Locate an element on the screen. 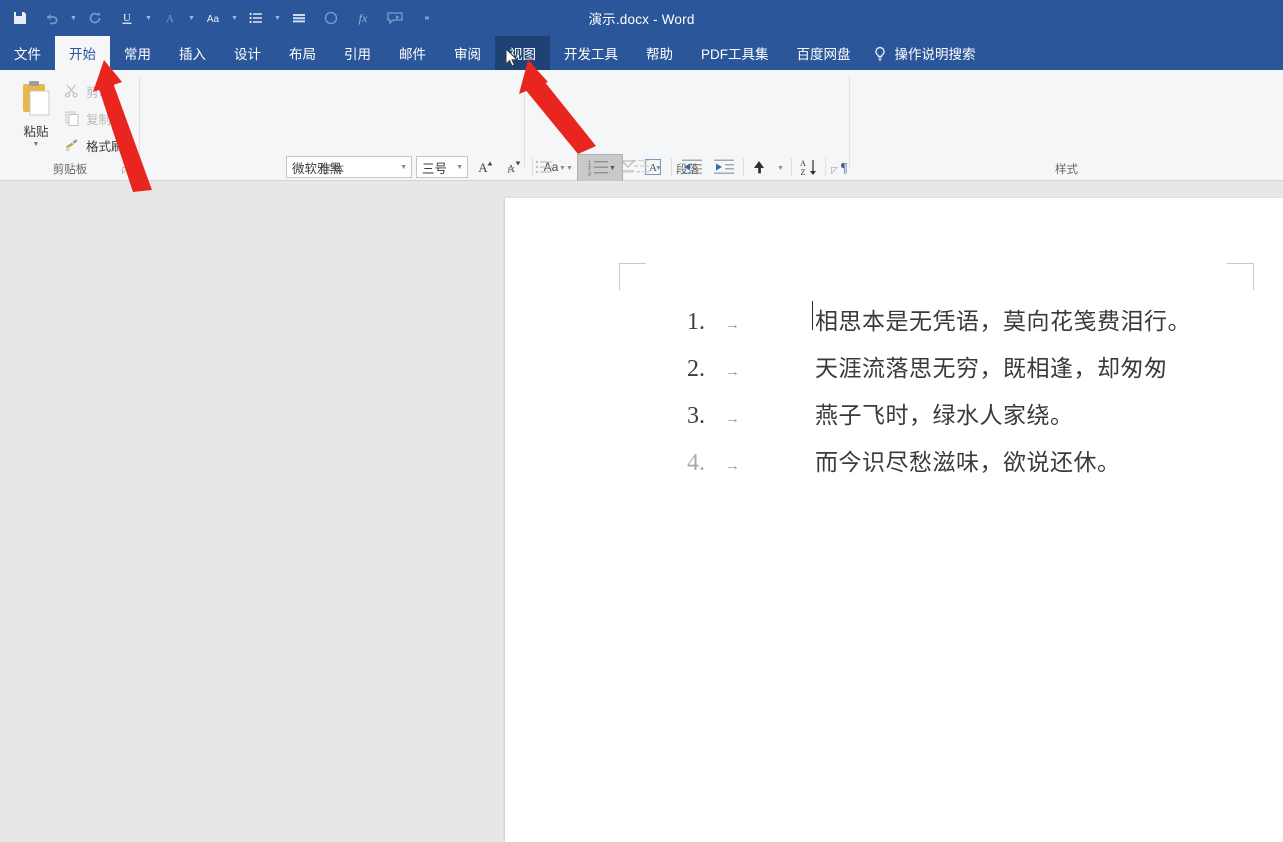  font-color-icon: A is located at coordinates (170, 18).